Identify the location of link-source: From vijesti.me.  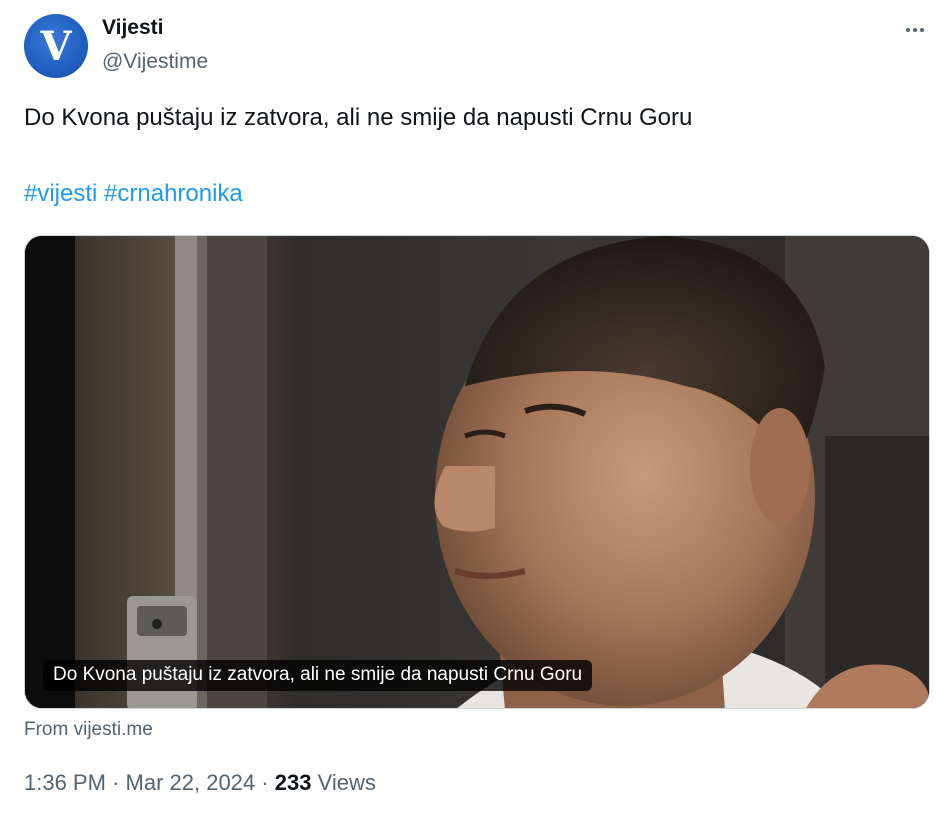
(88, 730).